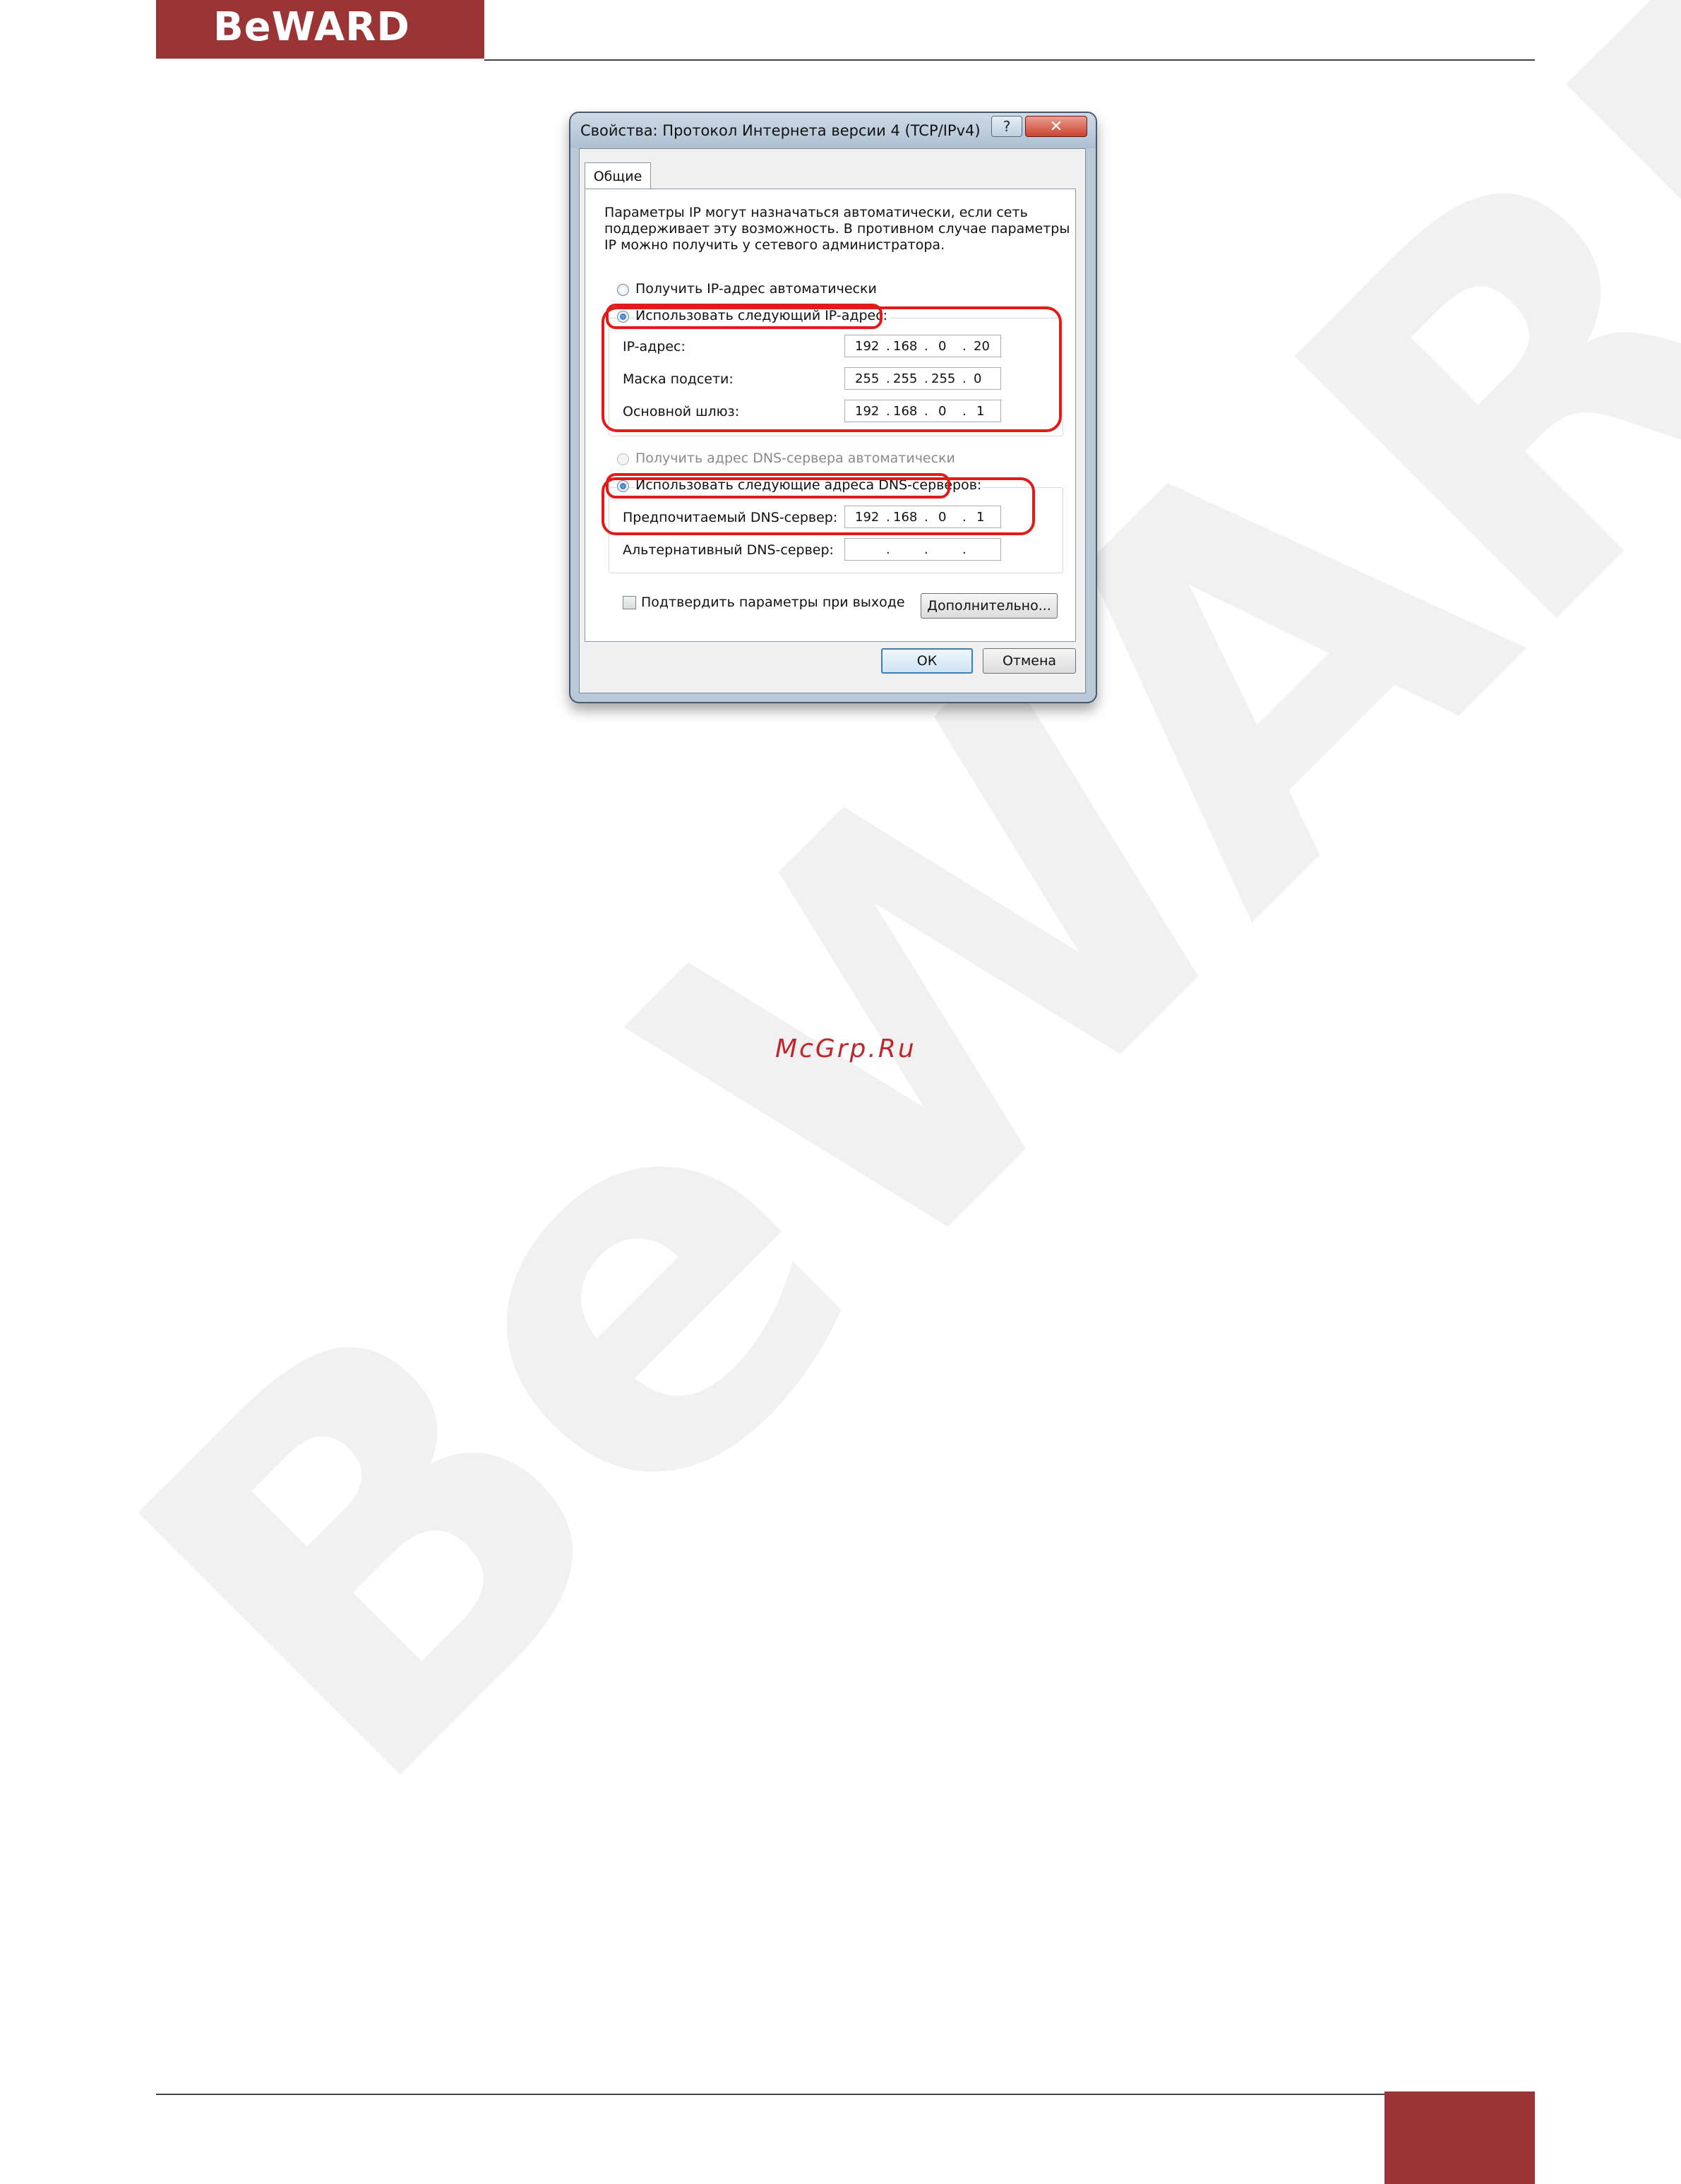 Image resolution: width=1681 pixels, height=2184 pixels. I want to click on alternate-dns-label: Альтернативный DNS-сервер:, so click(729, 550).